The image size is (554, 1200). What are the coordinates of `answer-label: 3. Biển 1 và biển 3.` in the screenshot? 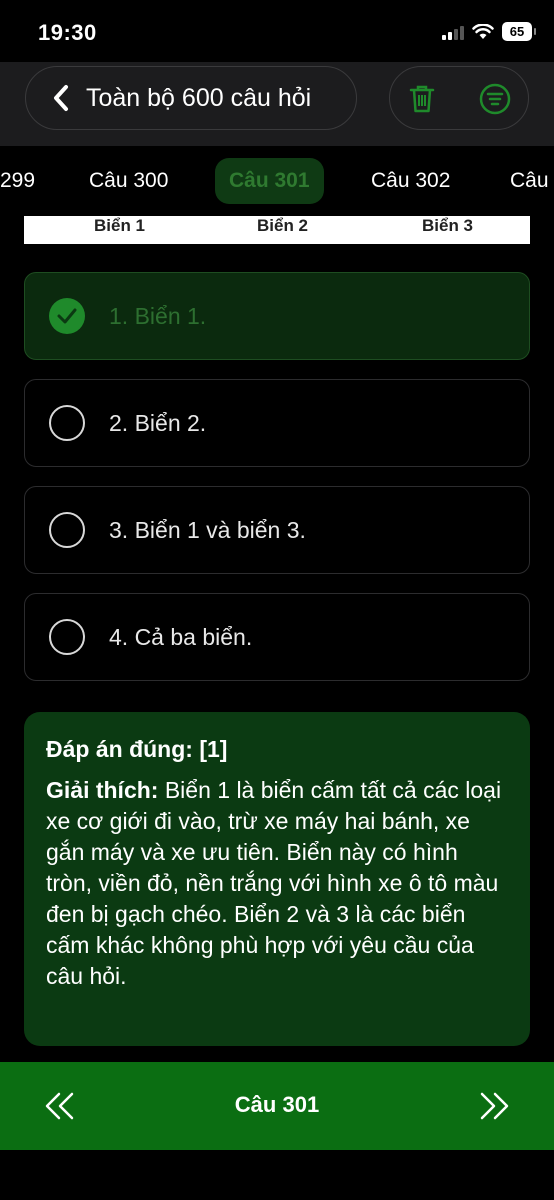 It's located at (207, 529).